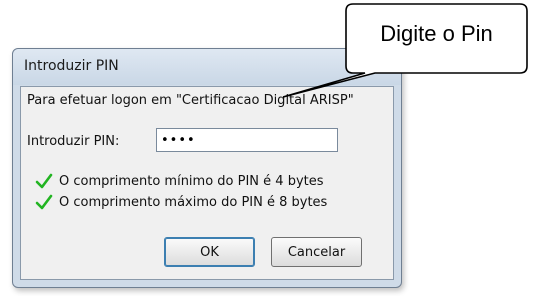 The image size is (540, 296). Describe the element at coordinates (193, 202) in the screenshot. I see `requirement-text: O comprimento máximo do PIN é 8 bytes` at that location.